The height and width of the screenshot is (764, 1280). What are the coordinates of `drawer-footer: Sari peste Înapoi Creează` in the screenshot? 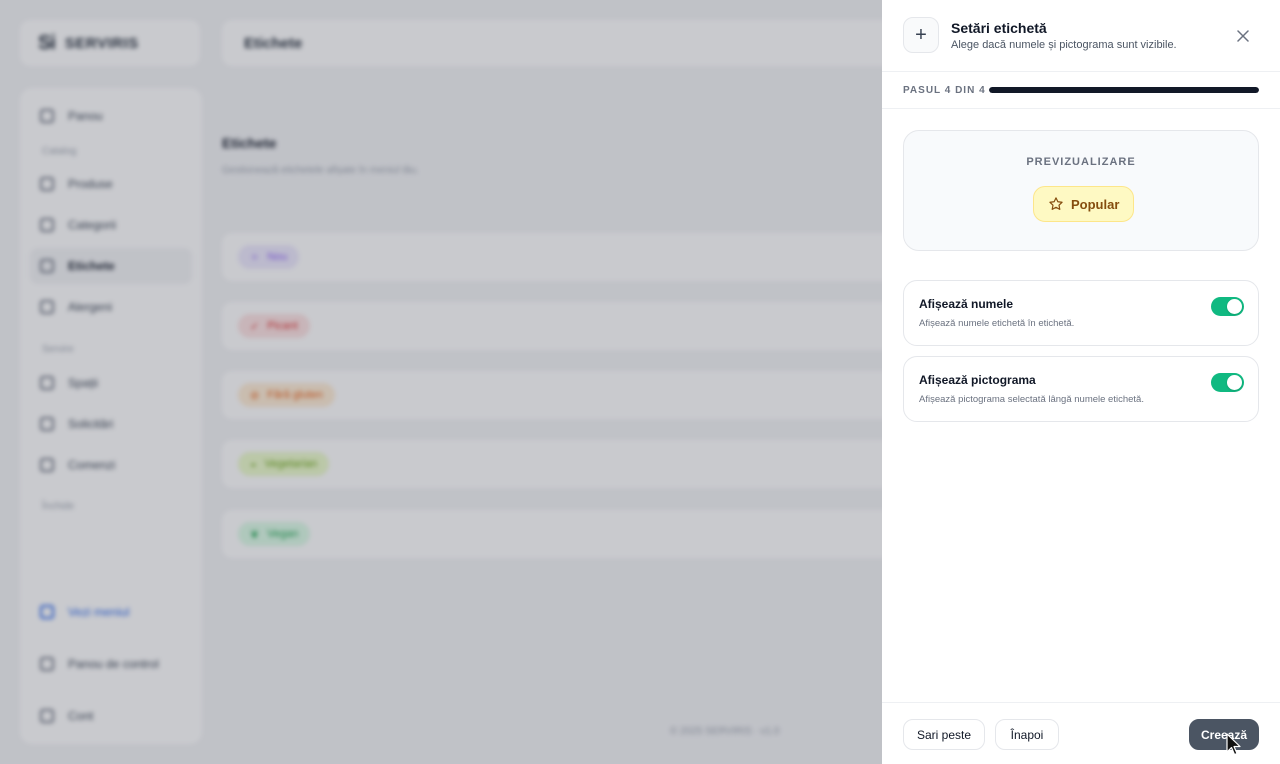 It's located at (1081, 733).